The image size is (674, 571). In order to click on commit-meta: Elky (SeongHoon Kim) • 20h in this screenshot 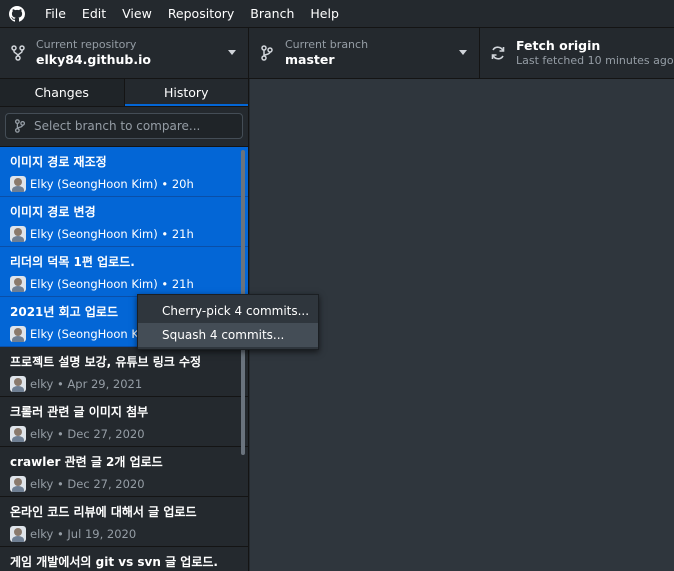, I will do `click(112, 184)`.